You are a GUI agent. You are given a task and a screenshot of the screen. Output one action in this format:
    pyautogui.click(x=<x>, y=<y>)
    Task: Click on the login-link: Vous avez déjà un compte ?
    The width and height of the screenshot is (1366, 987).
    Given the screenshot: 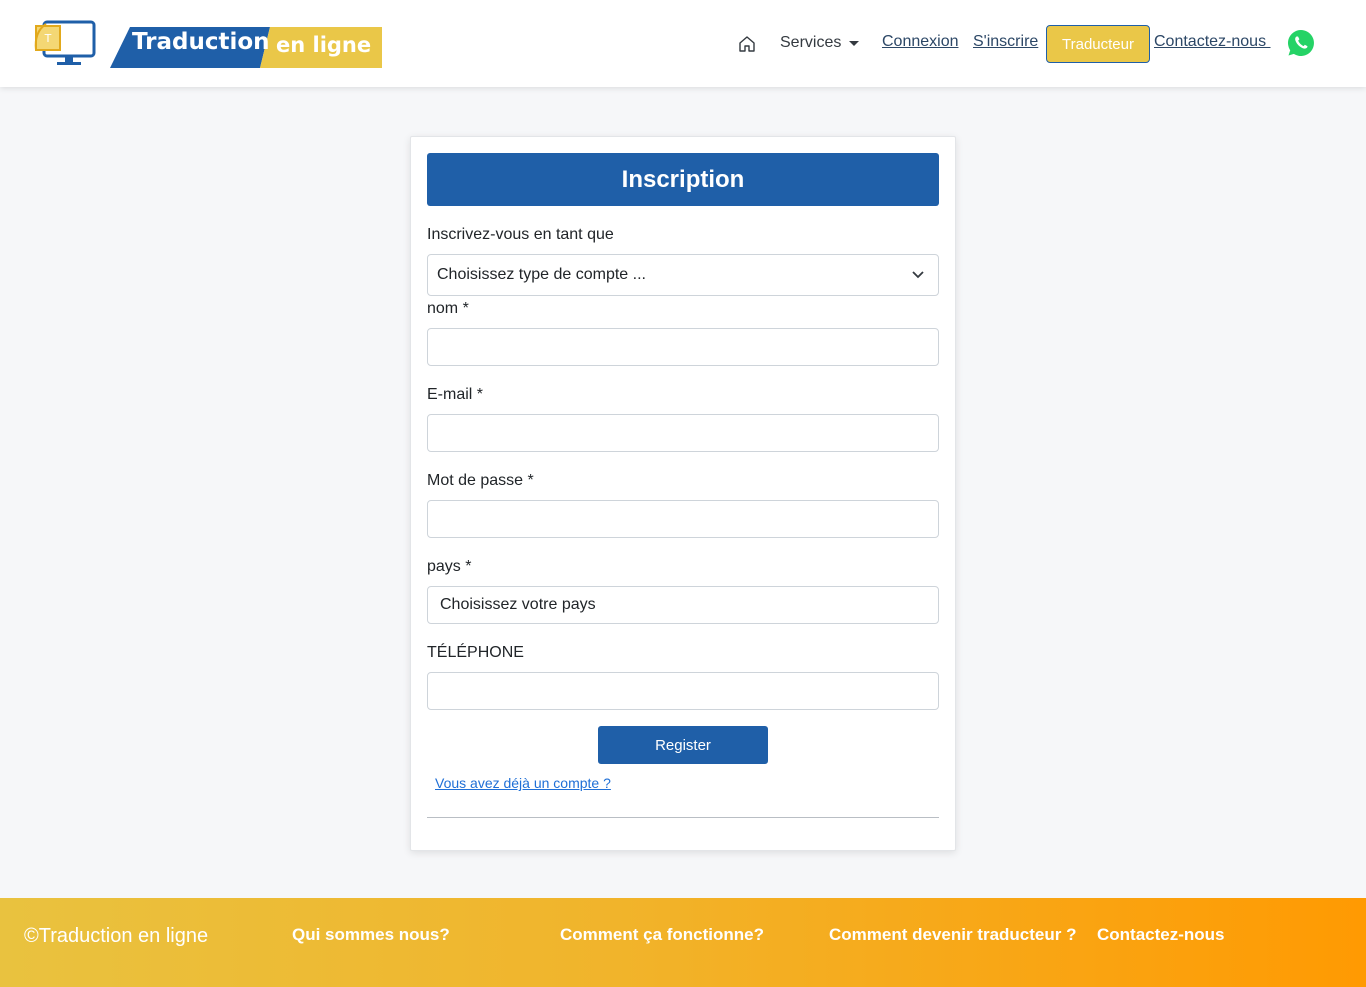 What is the action you would take?
    pyautogui.click(x=523, y=783)
    